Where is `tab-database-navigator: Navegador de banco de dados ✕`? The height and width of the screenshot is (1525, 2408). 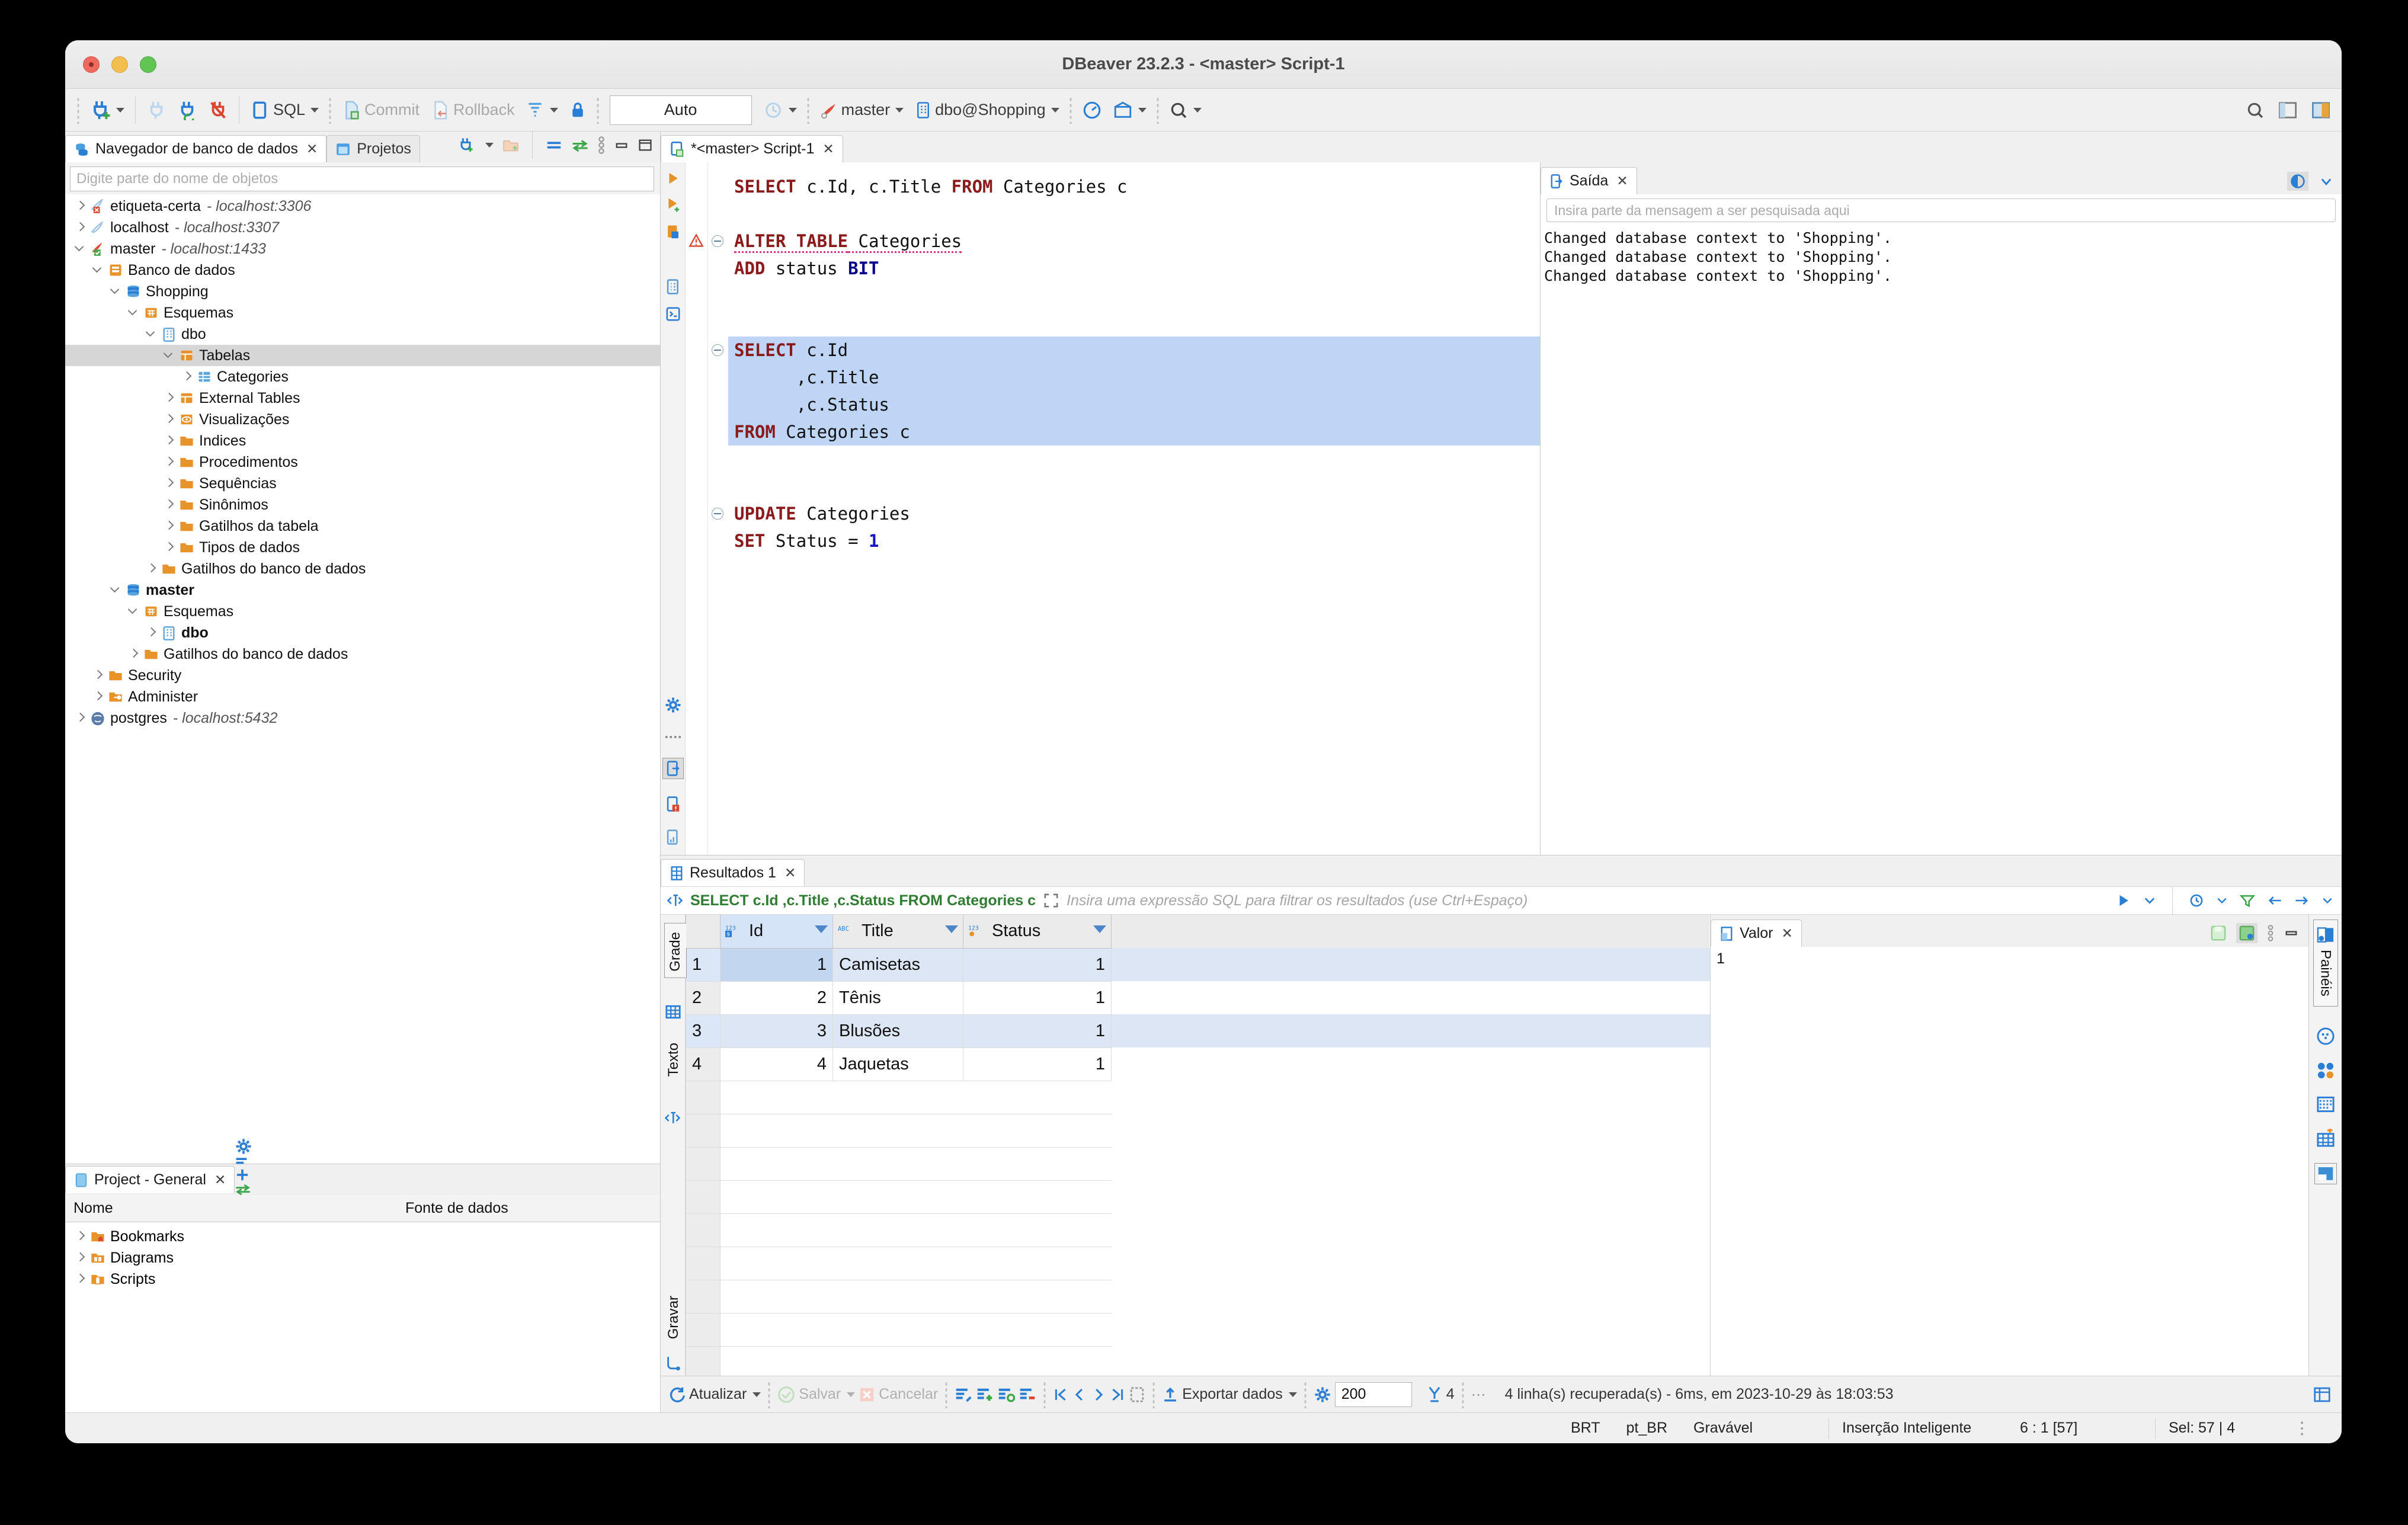 tab-database-navigator: Navegador de banco de dados ✕ is located at coordinates (196, 148).